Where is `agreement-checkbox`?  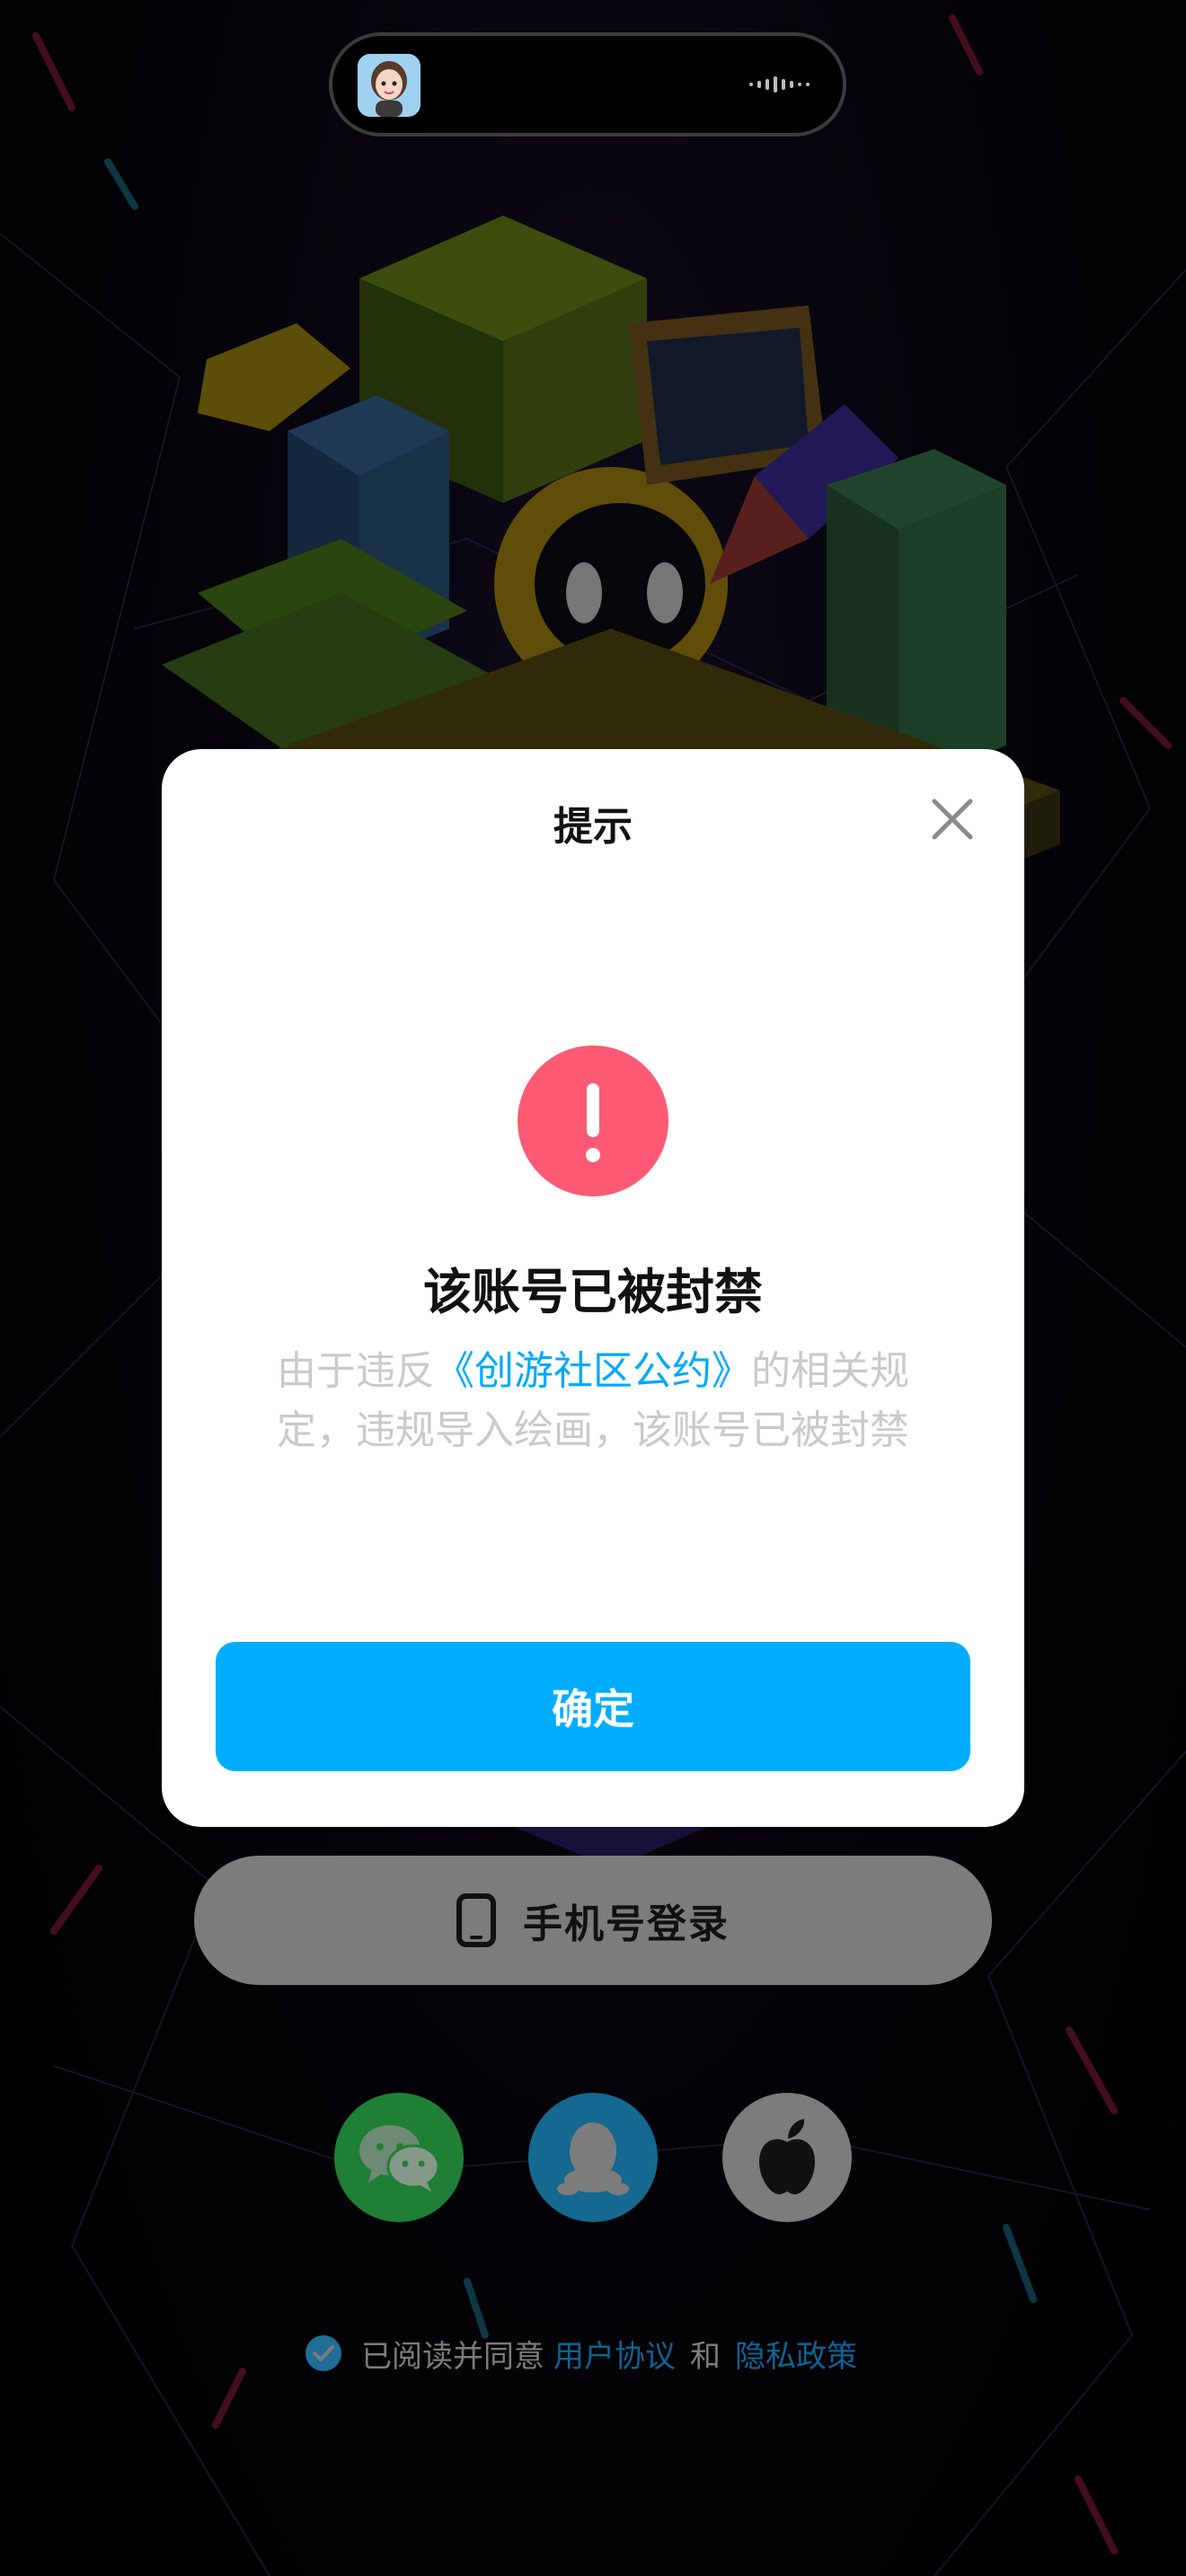
agreement-checkbox is located at coordinates (323, 2353).